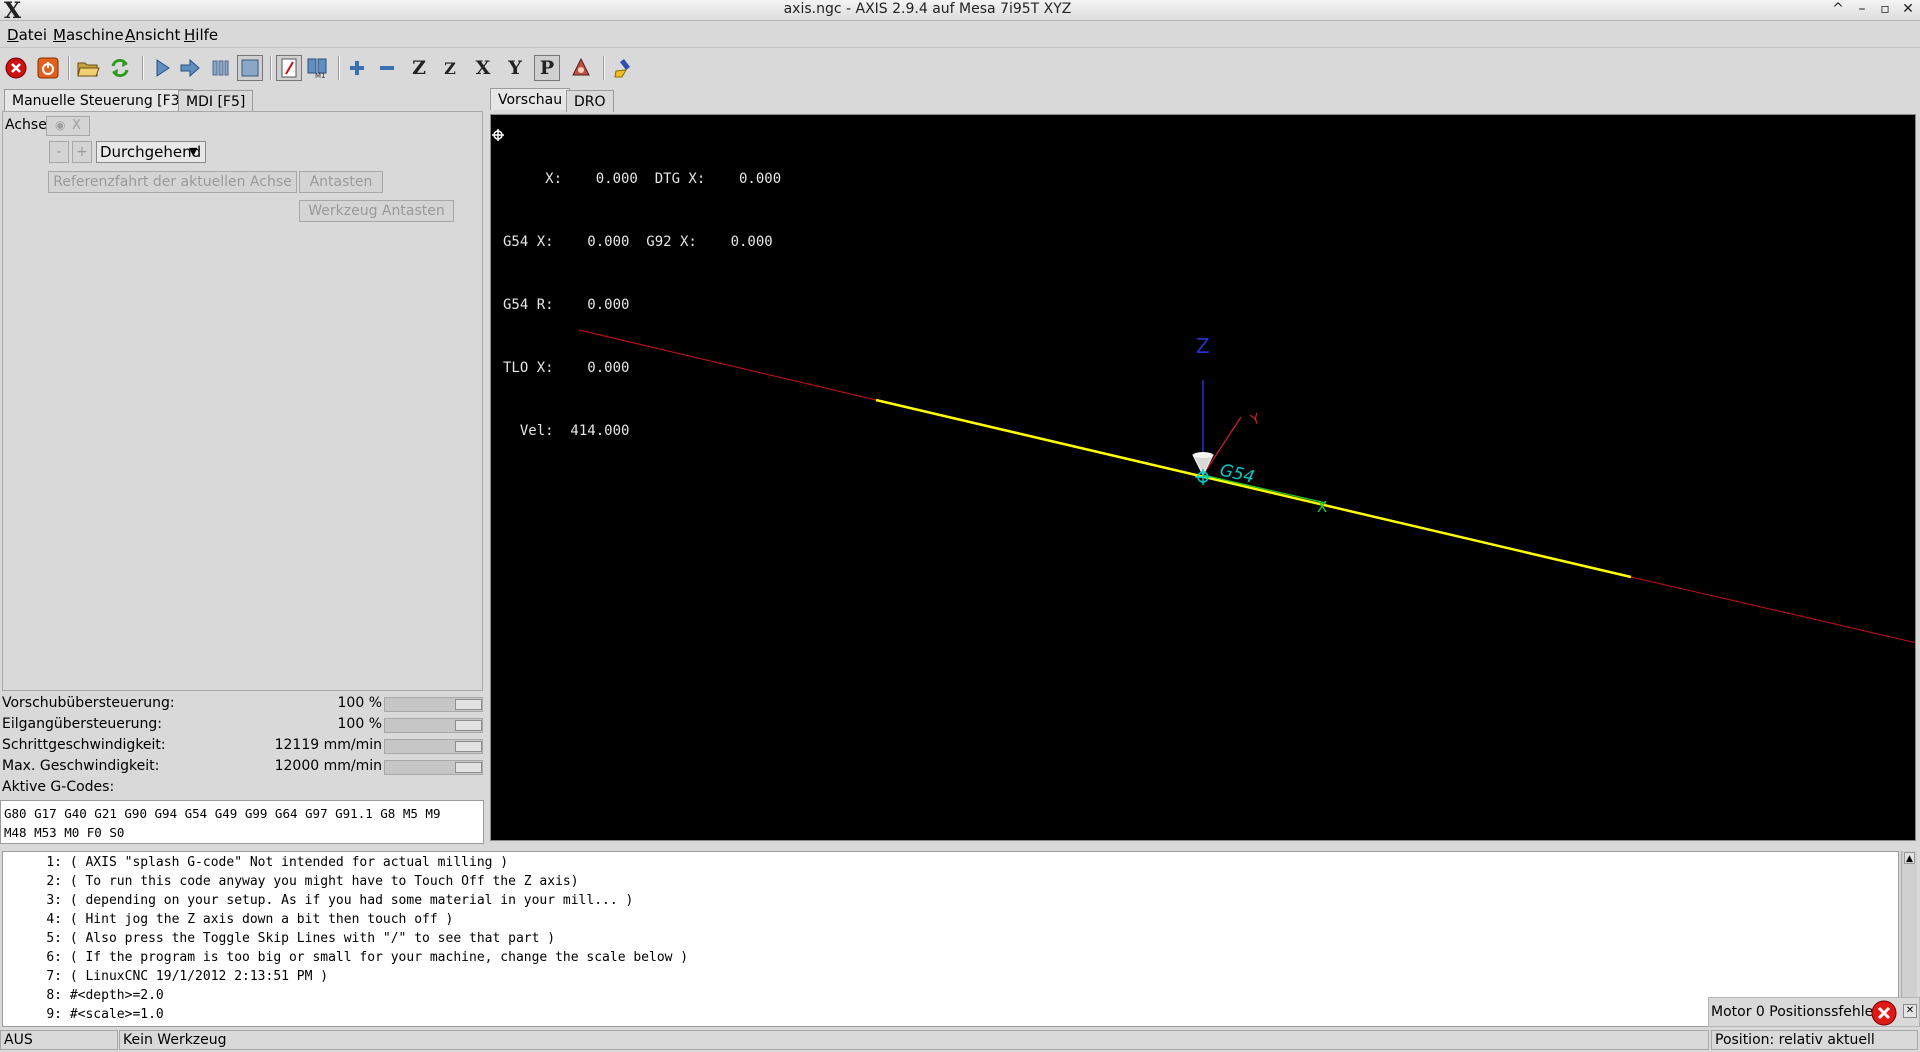 The height and width of the screenshot is (1052, 1920). I want to click on view-p-icon: P, so click(547, 68).